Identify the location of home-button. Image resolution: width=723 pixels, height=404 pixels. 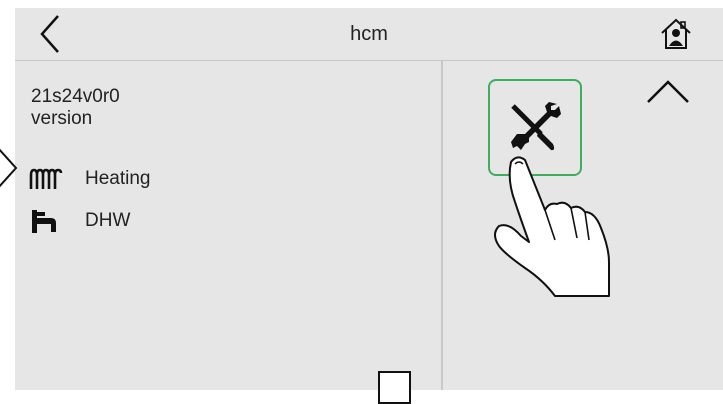
(676, 34).